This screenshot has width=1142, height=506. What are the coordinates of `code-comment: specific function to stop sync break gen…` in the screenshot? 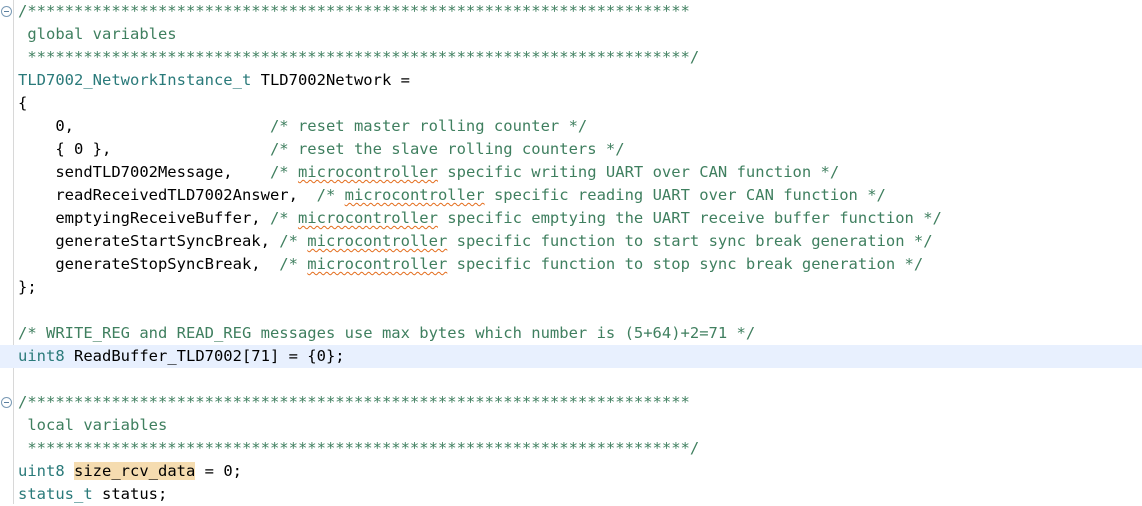 It's located at (685, 264).